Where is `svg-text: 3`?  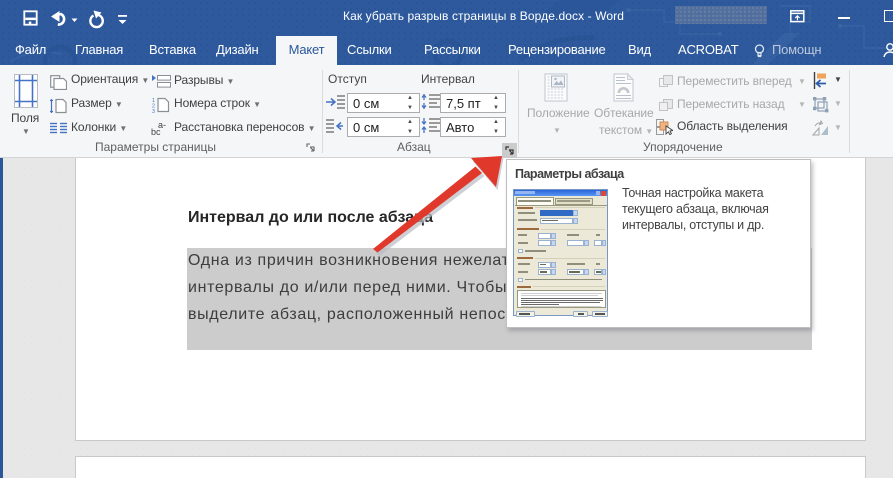
svg-text: 3 is located at coordinates (153, 111).